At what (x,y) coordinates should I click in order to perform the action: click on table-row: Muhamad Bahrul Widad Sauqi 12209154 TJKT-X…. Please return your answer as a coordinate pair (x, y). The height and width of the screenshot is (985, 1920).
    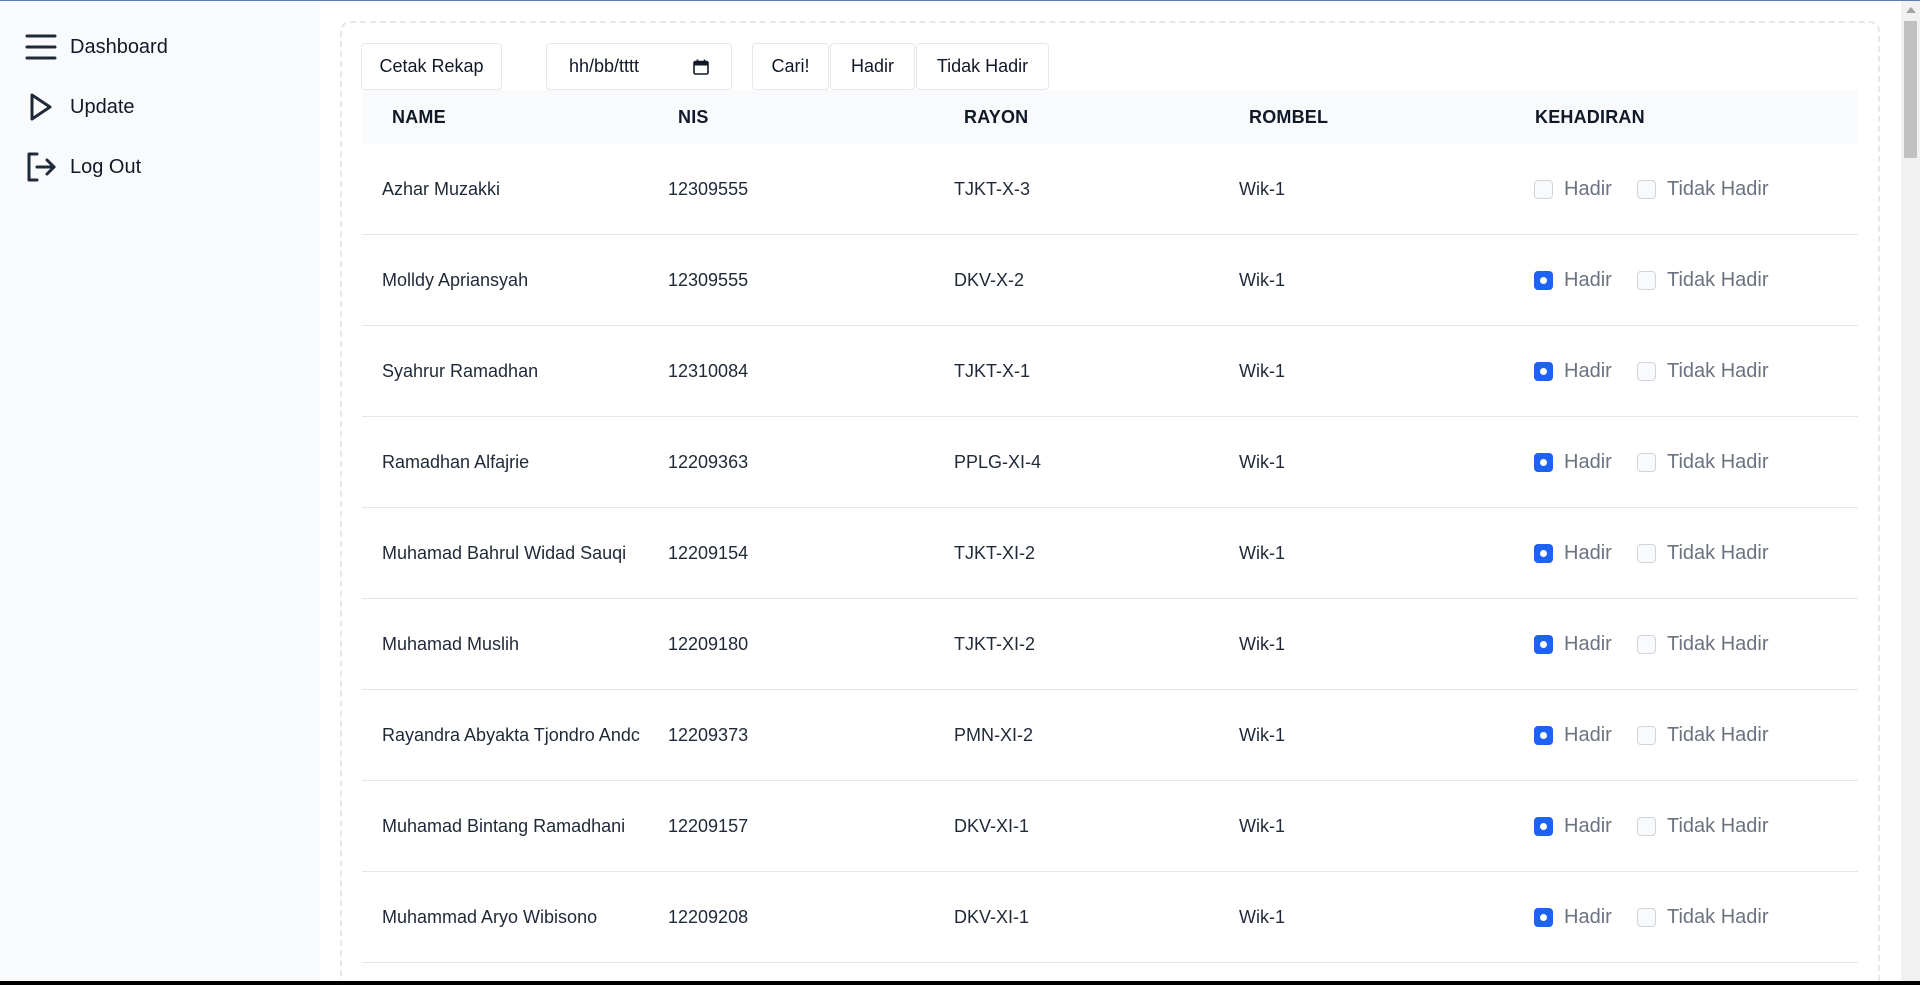
    Looking at the image, I should click on (1110, 553).